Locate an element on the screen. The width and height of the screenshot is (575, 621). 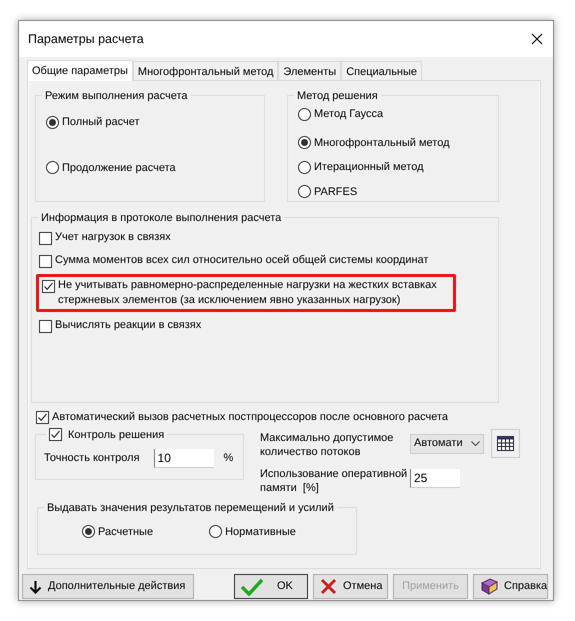
threads-dropdown: Автомати is located at coordinates (447, 444).